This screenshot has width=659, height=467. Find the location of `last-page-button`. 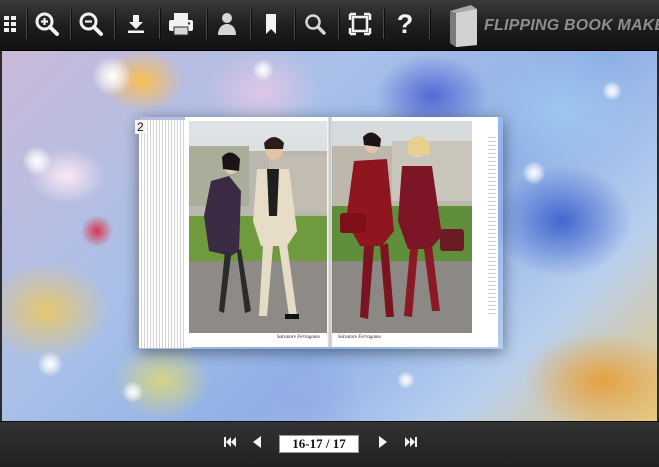

last-page-button is located at coordinates (411, 444).